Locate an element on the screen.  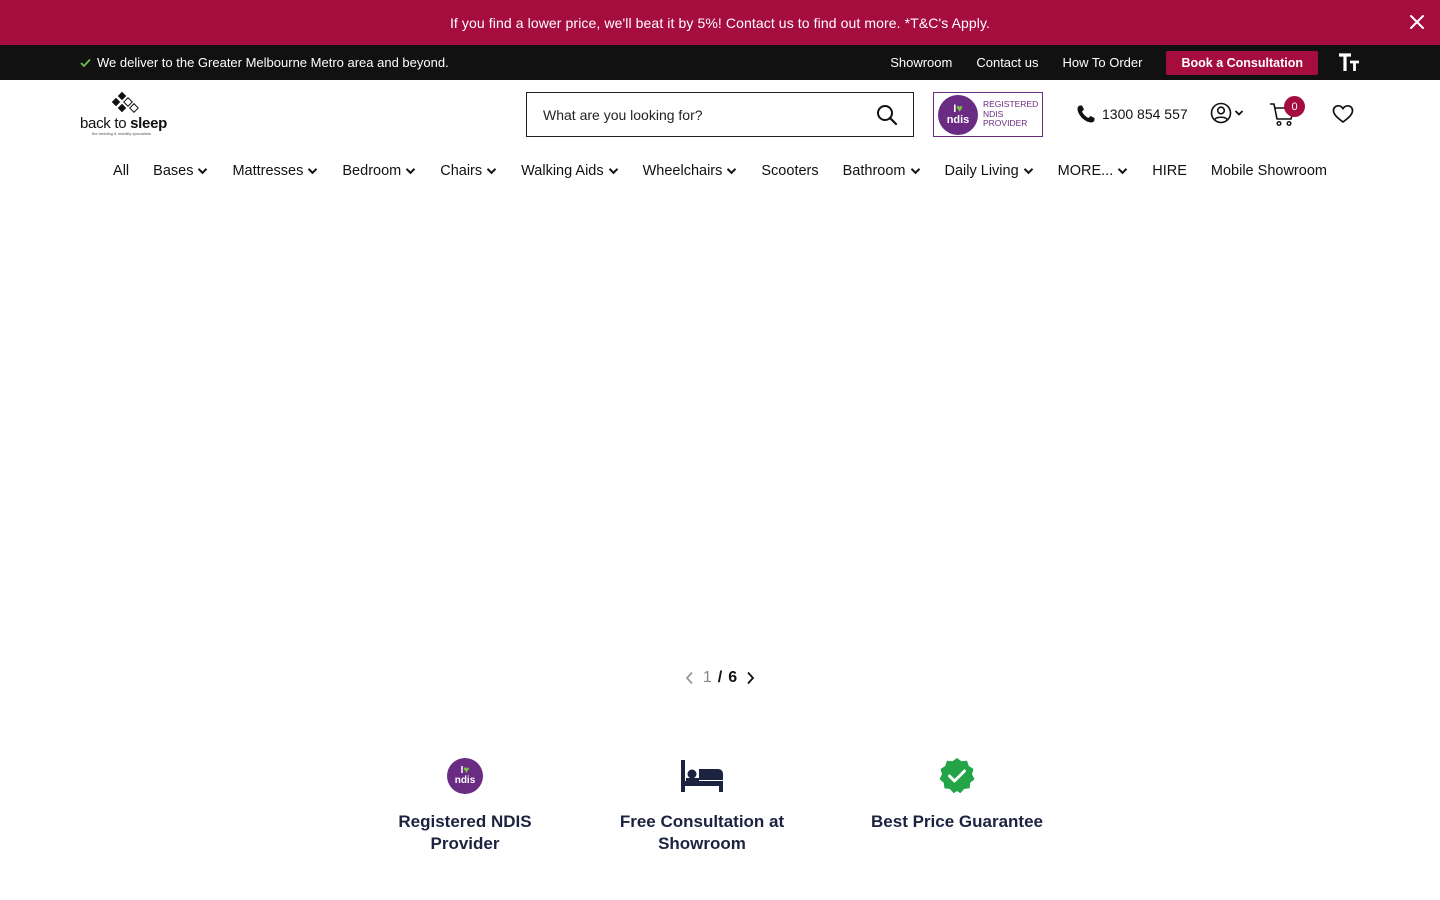
contact-us-link: Contact us is located at coordinates (1007, 62).